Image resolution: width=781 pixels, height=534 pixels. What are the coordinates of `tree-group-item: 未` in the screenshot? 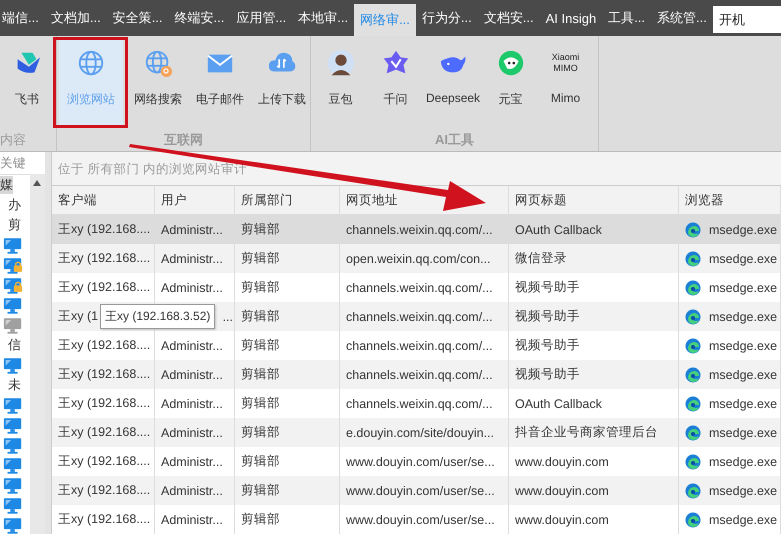 It's located at (10, 385).